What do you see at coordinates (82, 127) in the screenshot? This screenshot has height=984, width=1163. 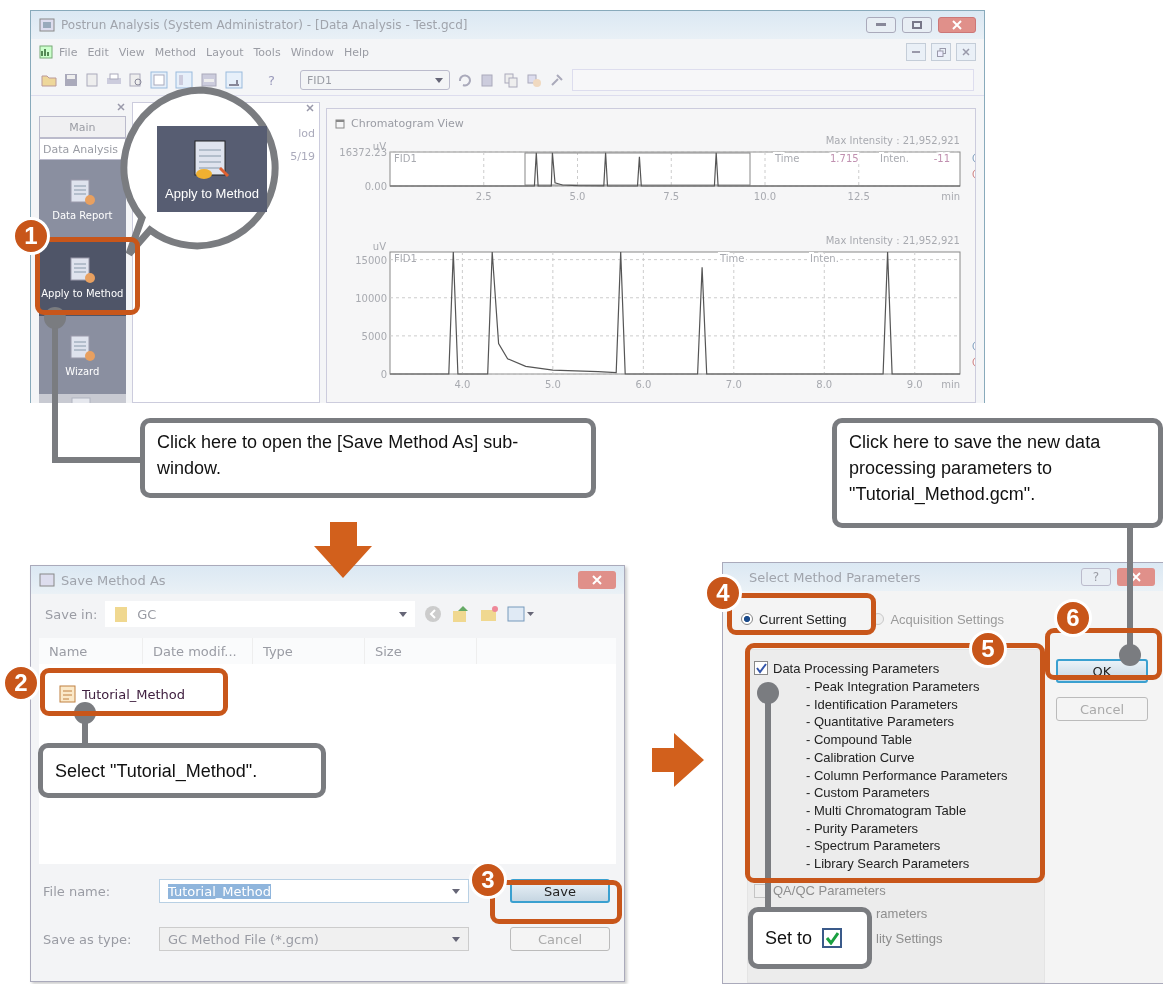 I see `assistant-tab: Main` at bounding box center [82, 127].